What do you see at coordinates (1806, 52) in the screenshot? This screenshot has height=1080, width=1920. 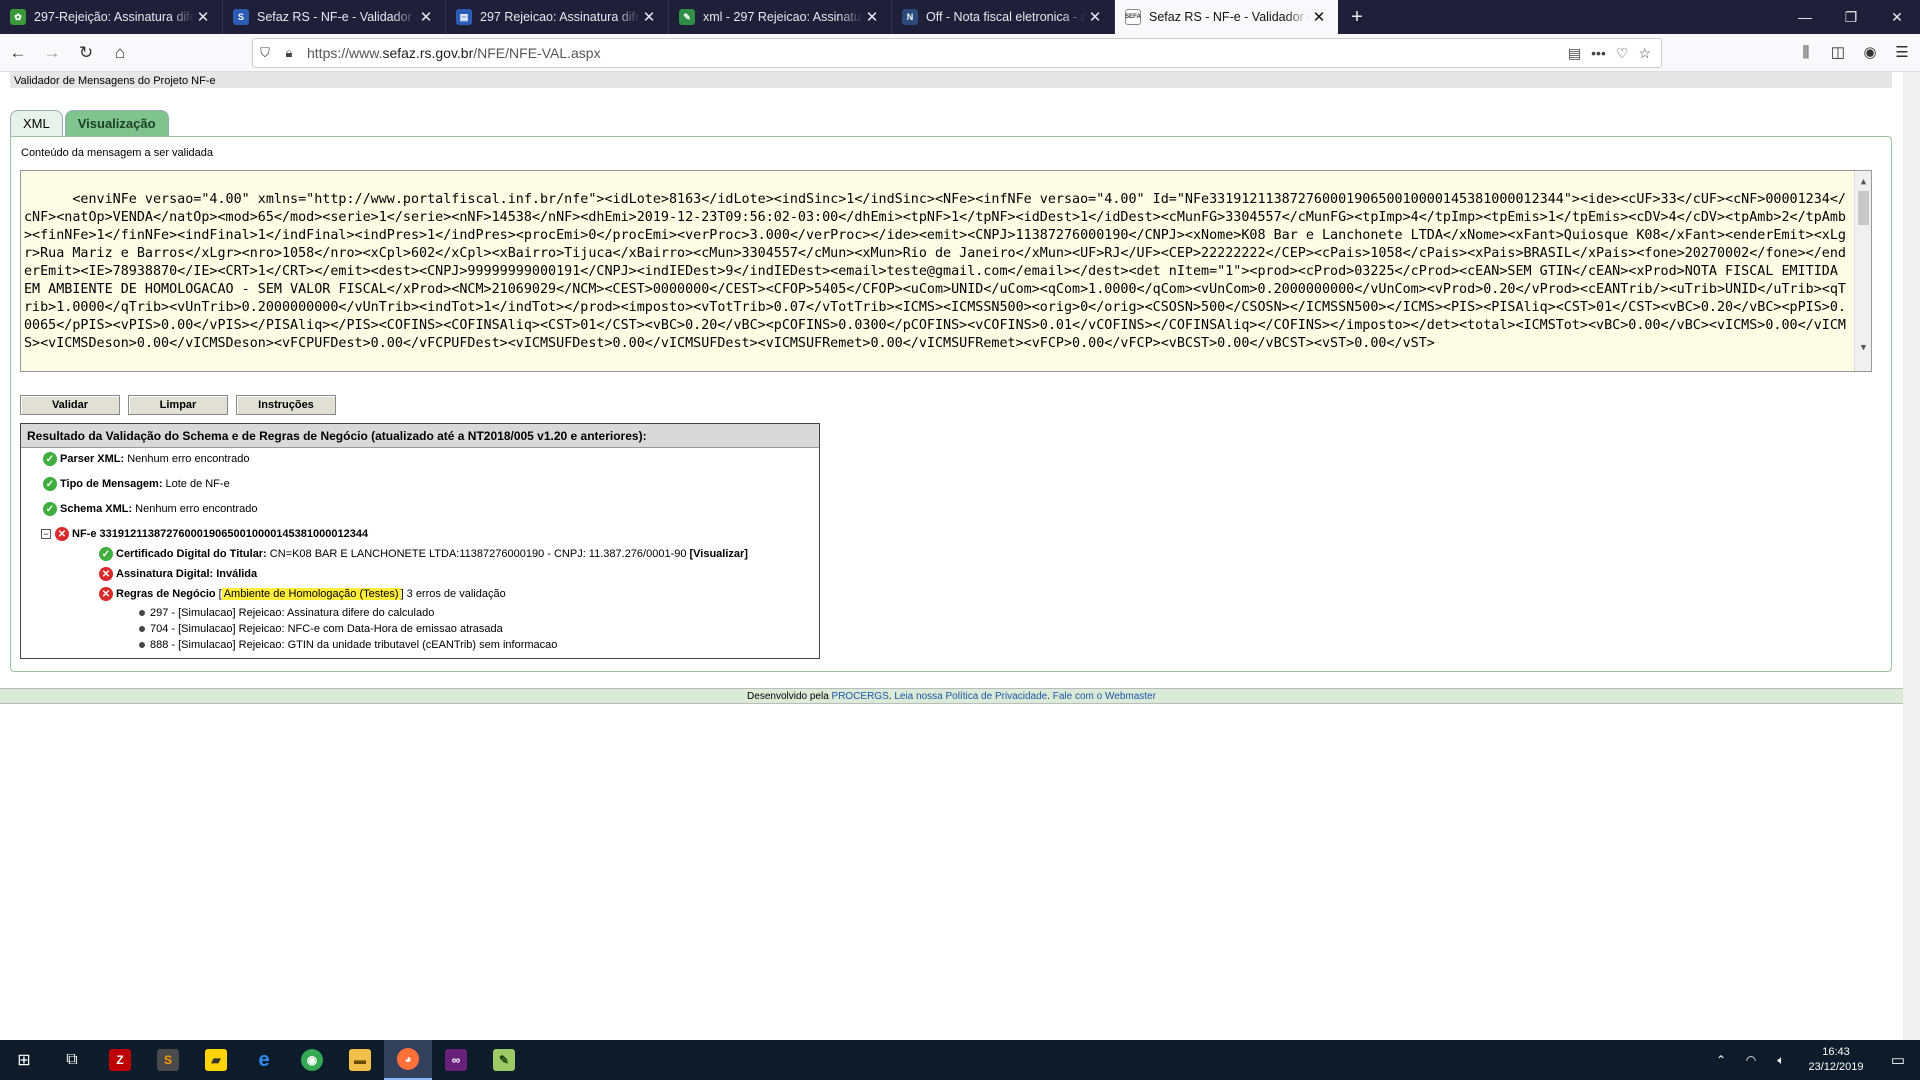 I see `library-icon: ⫼` at bounding box center [1806, 52].